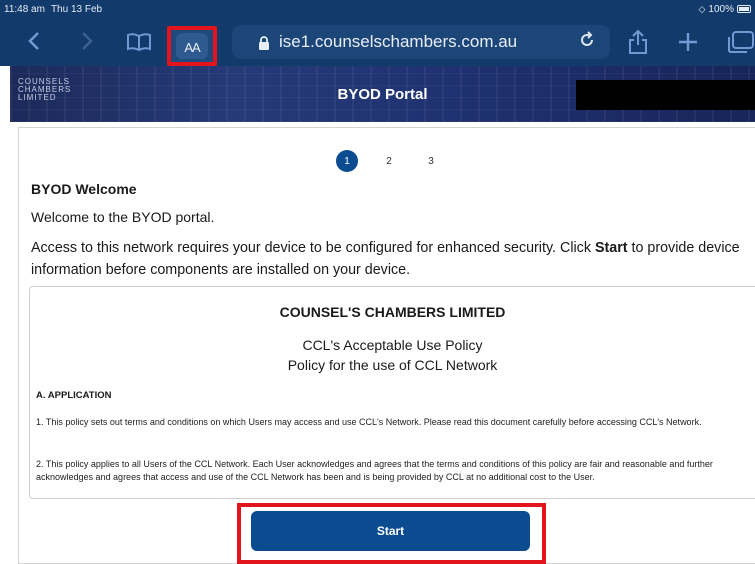  I want to click on bookmarks-icon, so click(139, 42).